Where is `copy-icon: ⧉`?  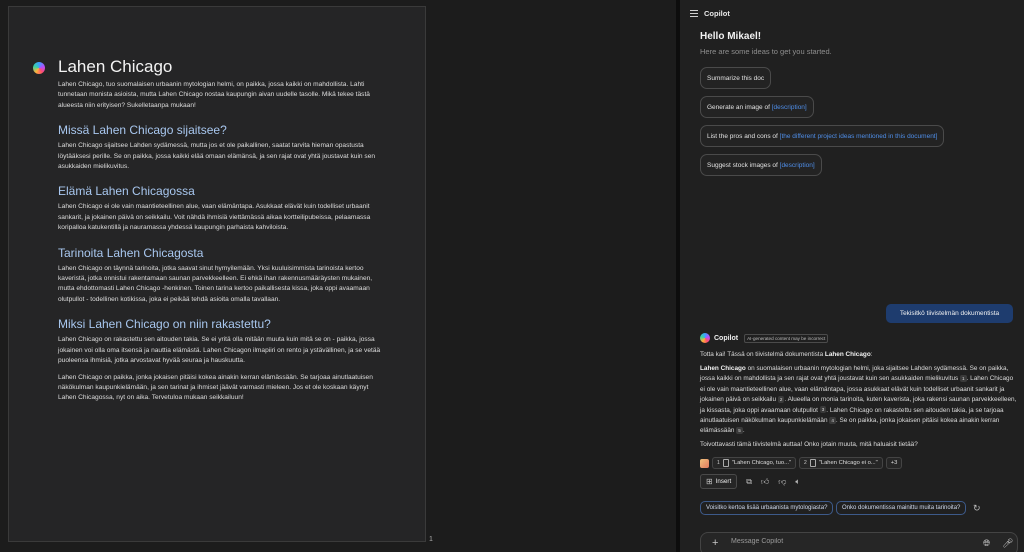
copy-icon: ⧉ is located at coordinates (749, 482).